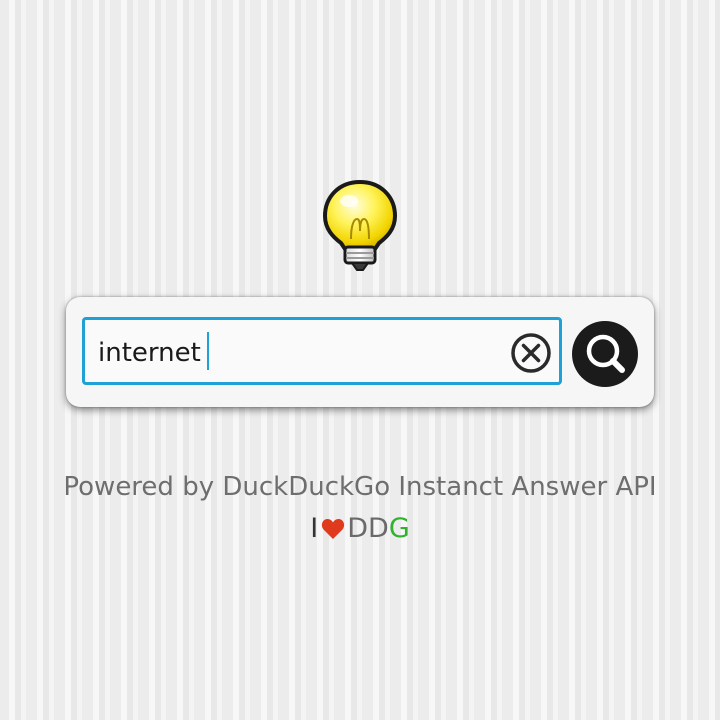 Image resolution: width=720 pixels, height=720 pixels. Describe the element at coordinates (531, 353) in the screenshot. I see `clear-x-circle-icon` at that location.